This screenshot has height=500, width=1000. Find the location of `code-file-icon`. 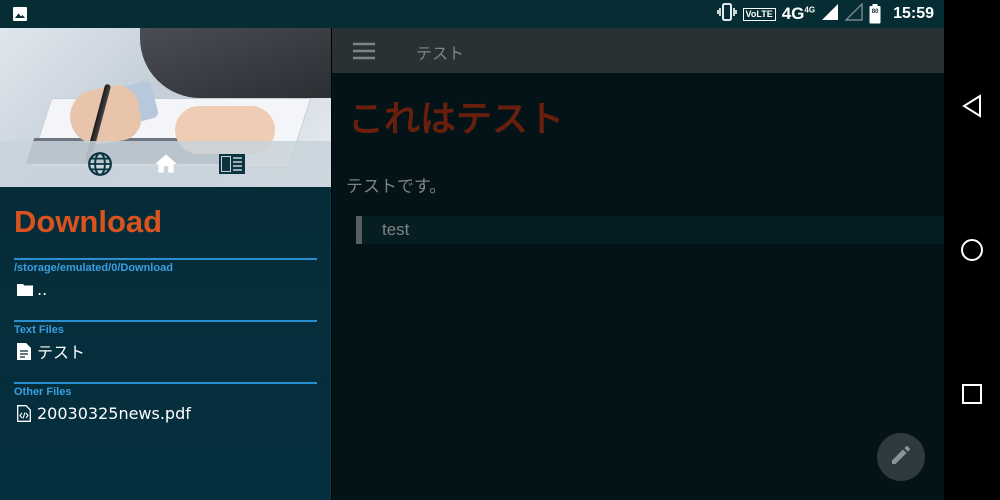

code-file-icon is located at coordinates (26, 413).